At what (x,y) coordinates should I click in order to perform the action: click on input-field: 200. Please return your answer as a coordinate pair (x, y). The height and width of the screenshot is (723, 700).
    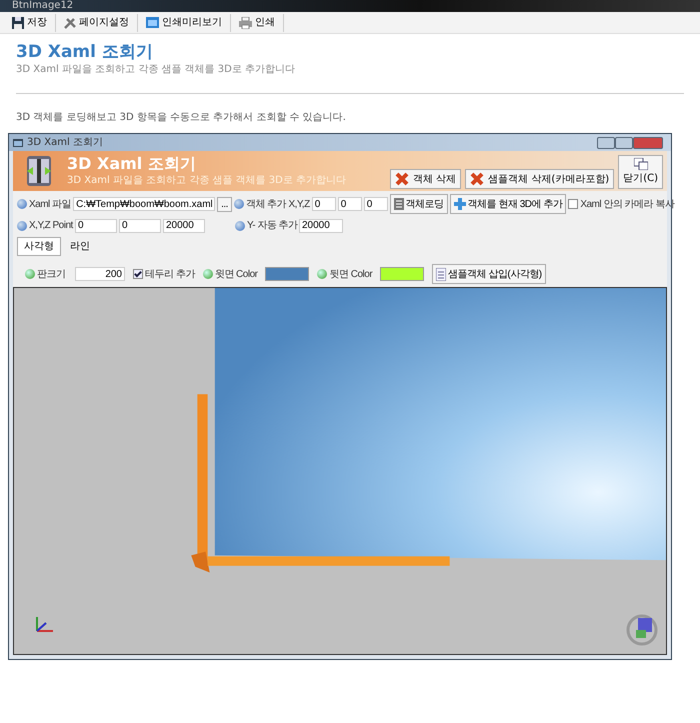
    Looking at the image, I should click on (100, 274).